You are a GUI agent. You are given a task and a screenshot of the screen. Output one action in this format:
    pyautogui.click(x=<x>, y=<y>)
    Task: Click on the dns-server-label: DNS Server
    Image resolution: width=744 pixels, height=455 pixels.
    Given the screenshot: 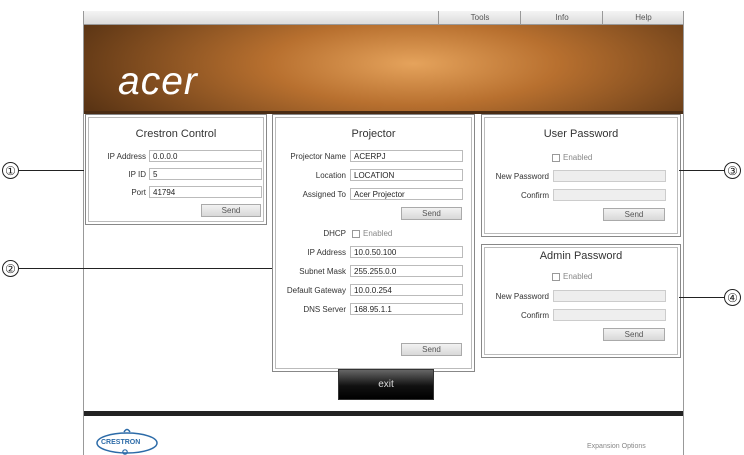 What is the action you would take?
    pyautogui.click(x=324, y=309)
    